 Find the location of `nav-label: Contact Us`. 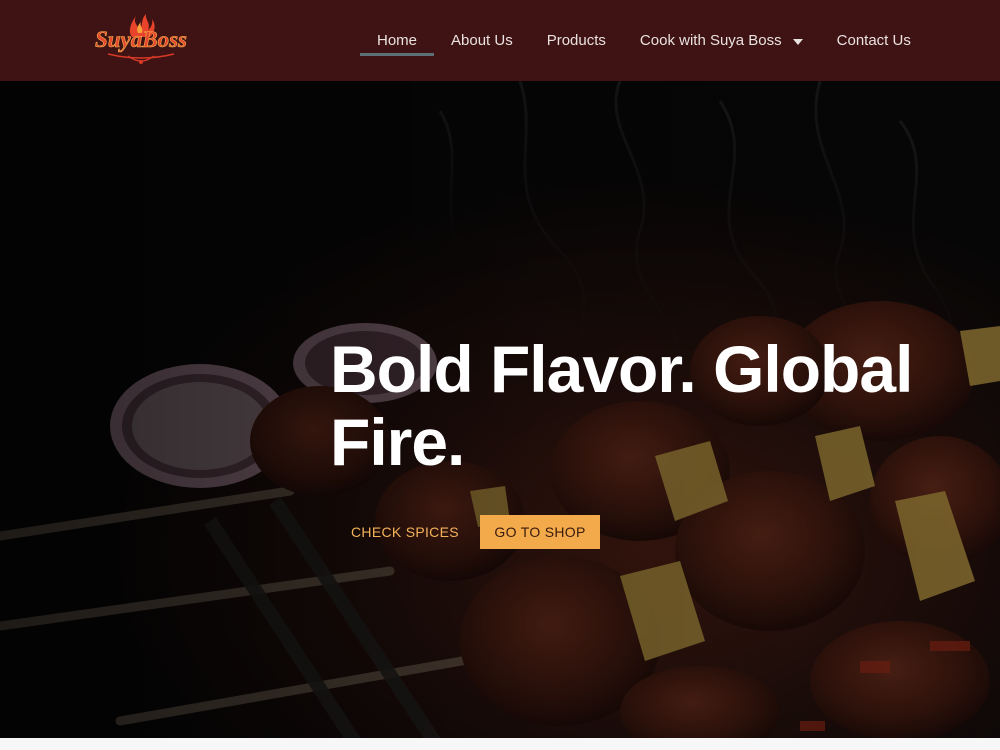

nav-label: Contact Us is located at coordinates (873, 40).